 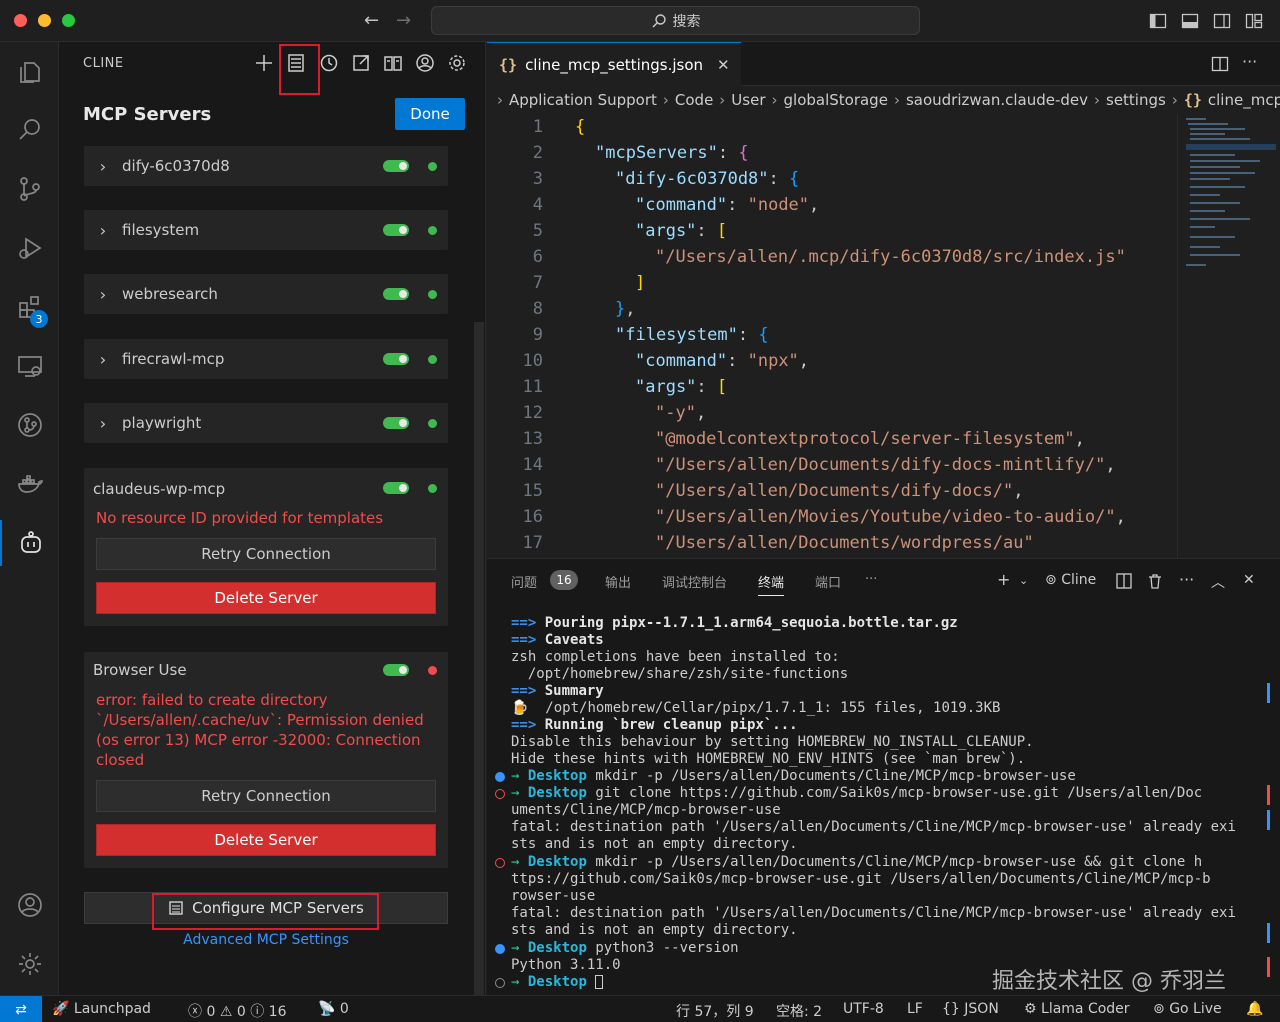 What do you see at coordinates (403, 20) in the screenshot?
I see `forward-arrow-icon: →` at bounding box center [403, 20].